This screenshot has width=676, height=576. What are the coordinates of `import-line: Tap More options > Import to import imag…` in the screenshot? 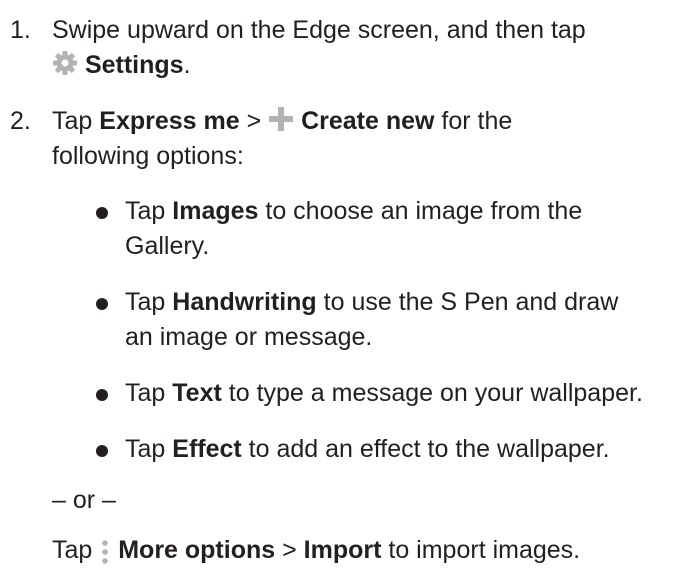 It's located at (316, 552).